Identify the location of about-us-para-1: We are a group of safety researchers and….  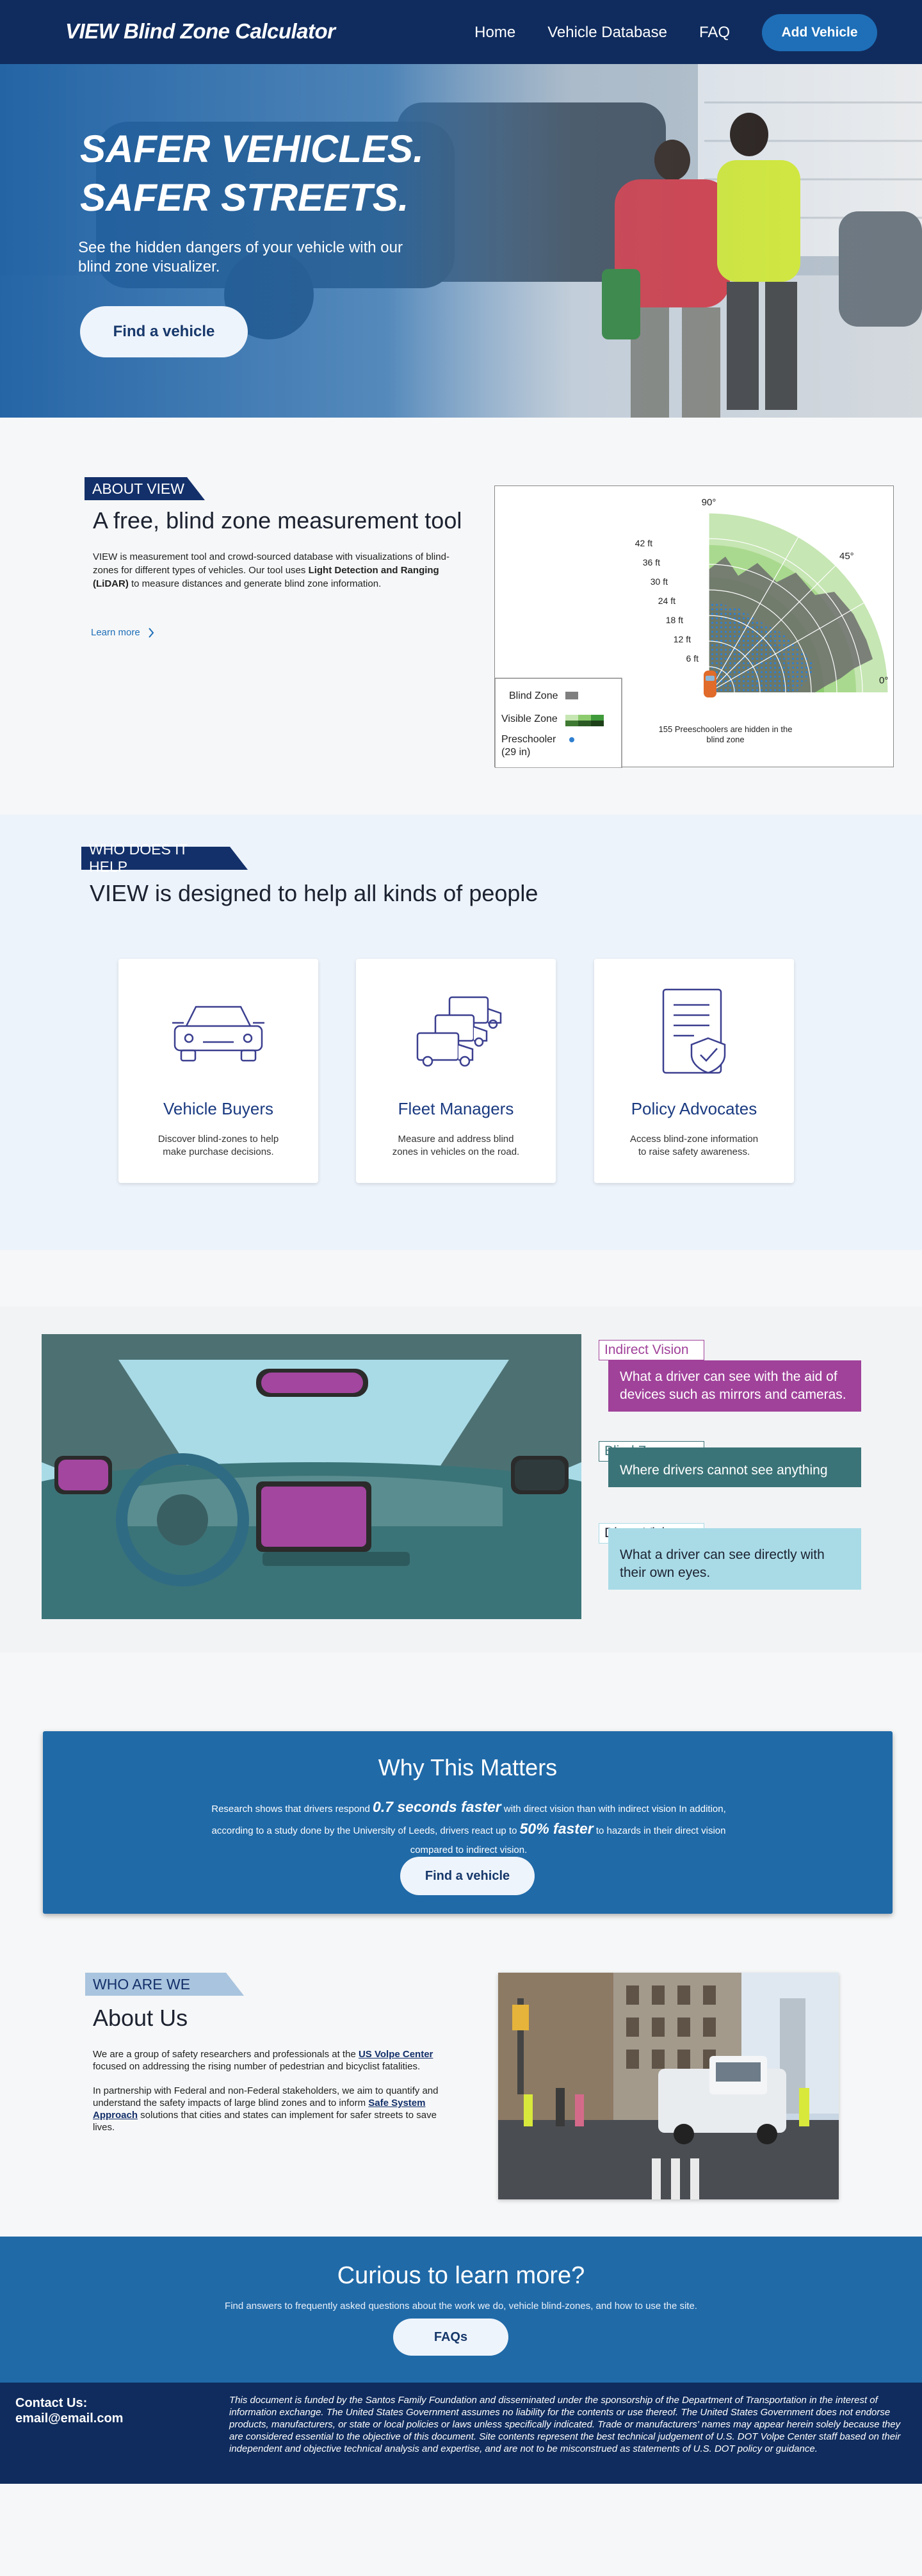
(275, 2060).